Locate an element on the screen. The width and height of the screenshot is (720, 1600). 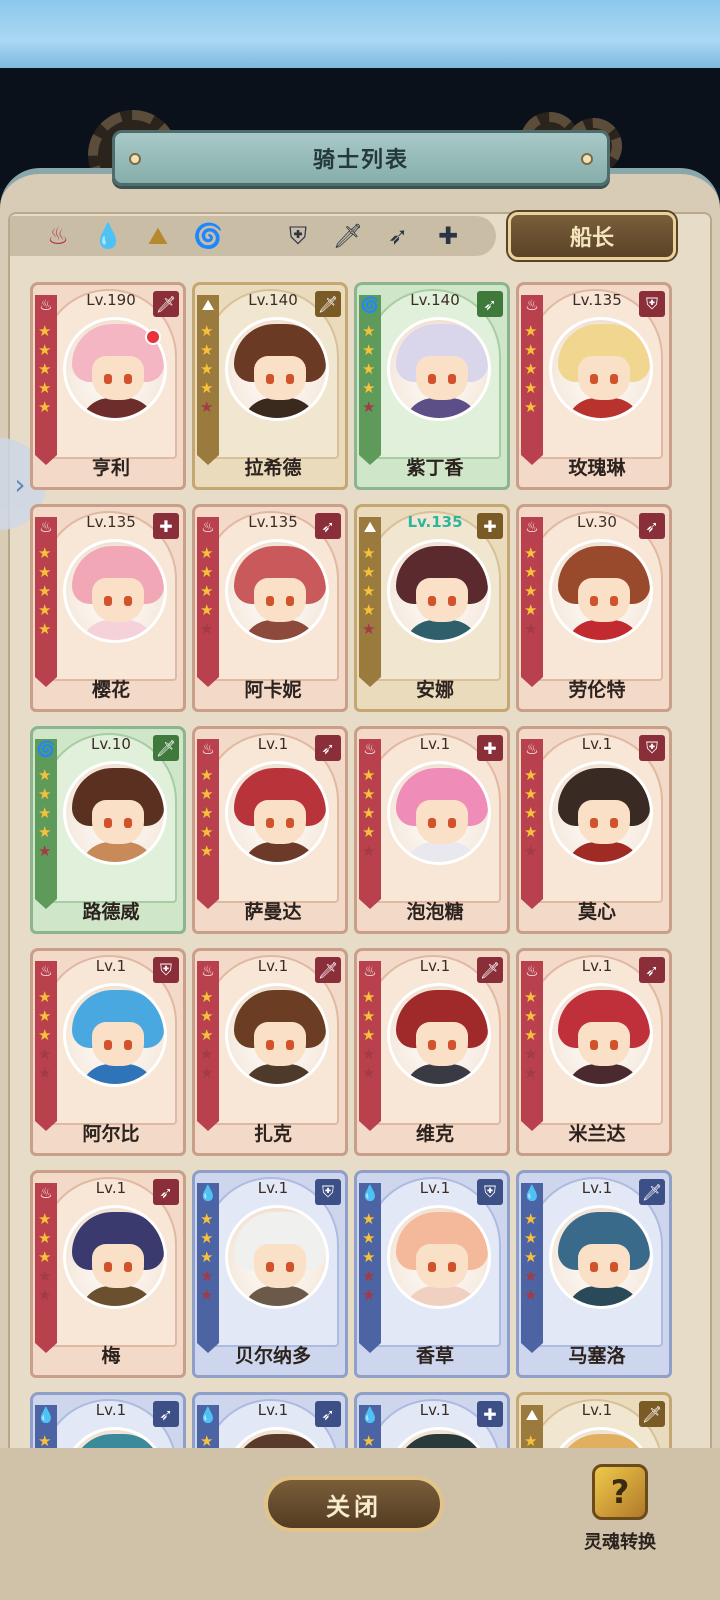
sword-icon: 🗡 is located at coordinates (328, 970).